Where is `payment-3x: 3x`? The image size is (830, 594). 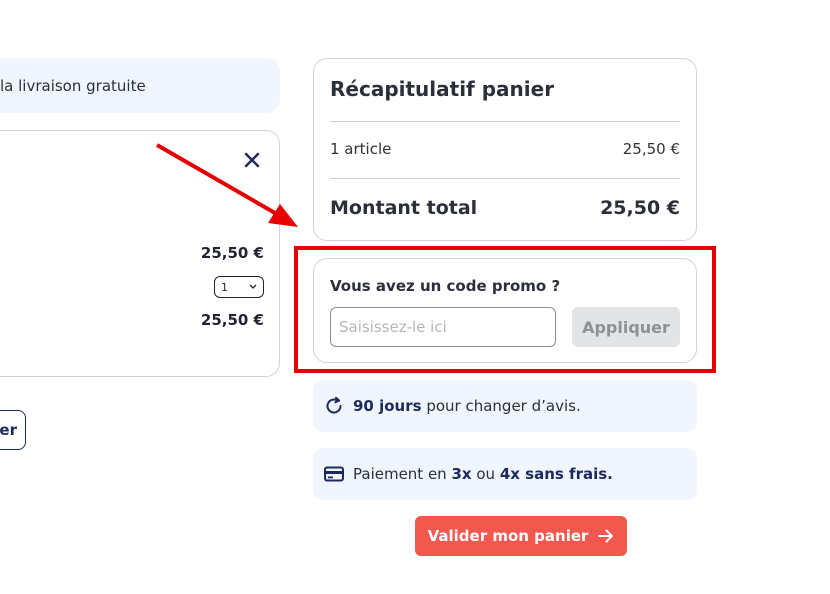
payment-3x: 3x is located at coordinates (461, 474).